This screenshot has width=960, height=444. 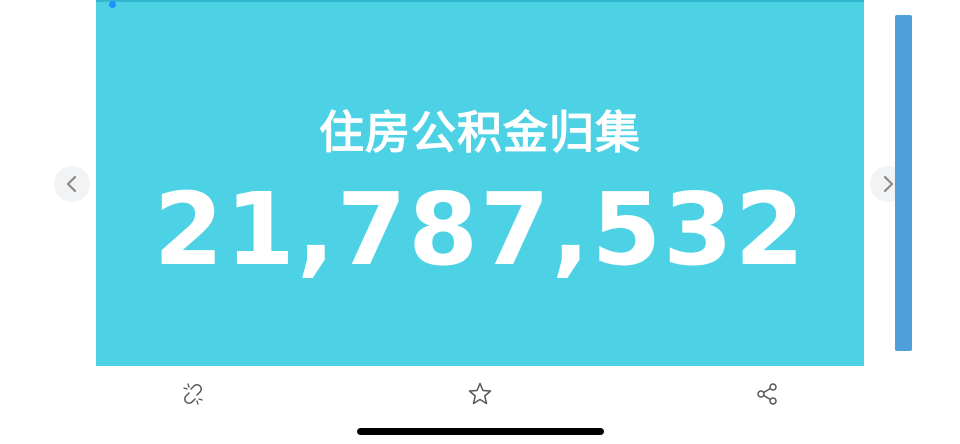 I want to click on unlink-button, so click(x=193, y=394).